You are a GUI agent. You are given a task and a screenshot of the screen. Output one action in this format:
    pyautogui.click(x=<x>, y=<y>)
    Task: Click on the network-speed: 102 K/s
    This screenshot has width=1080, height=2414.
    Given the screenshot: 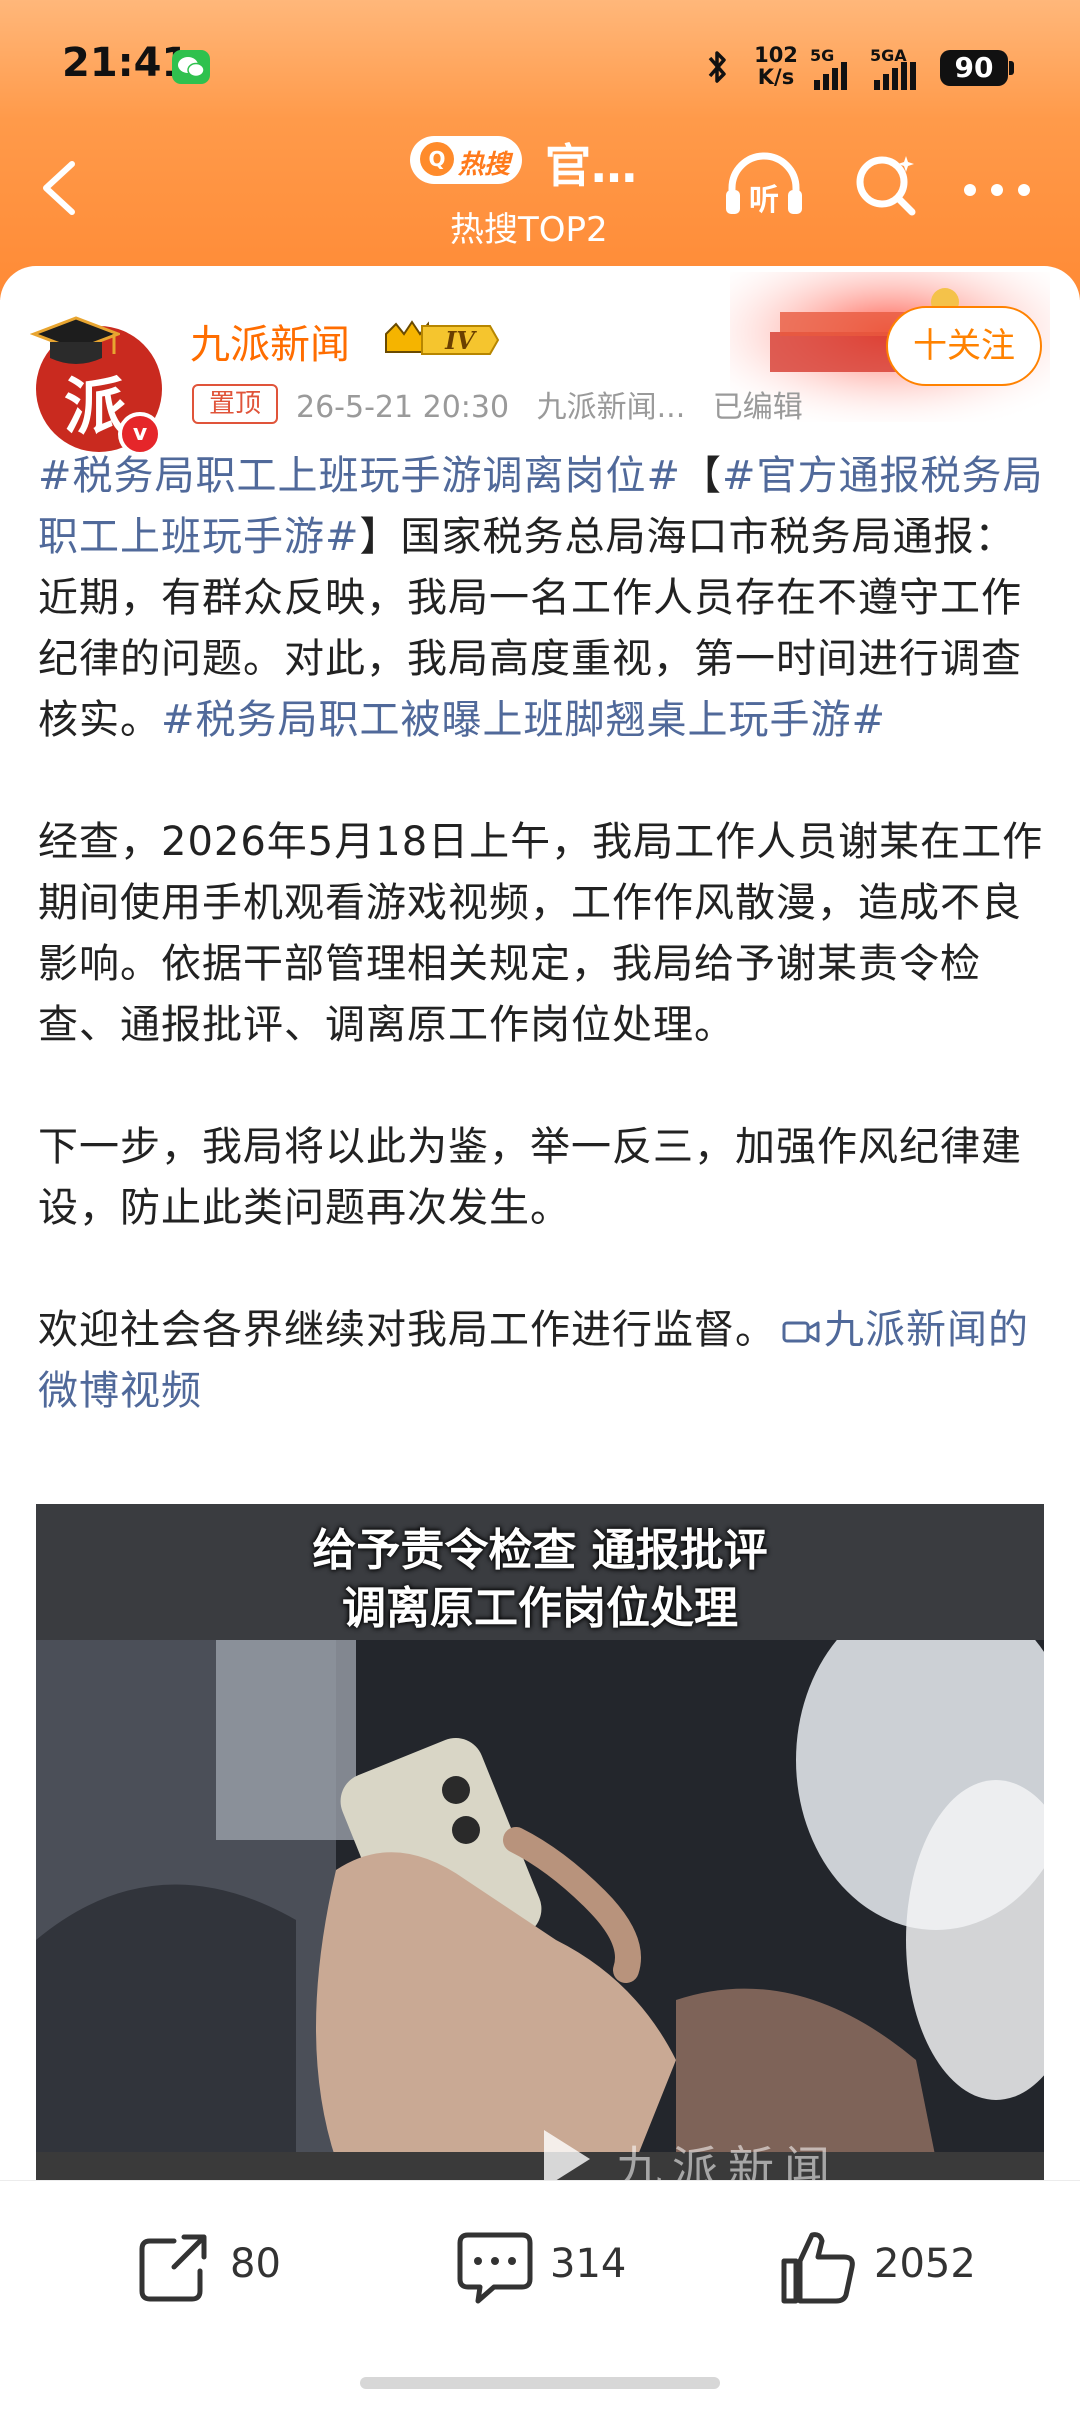 What is the action you would take?
    pyautogui.click(x=776, y=66)
    